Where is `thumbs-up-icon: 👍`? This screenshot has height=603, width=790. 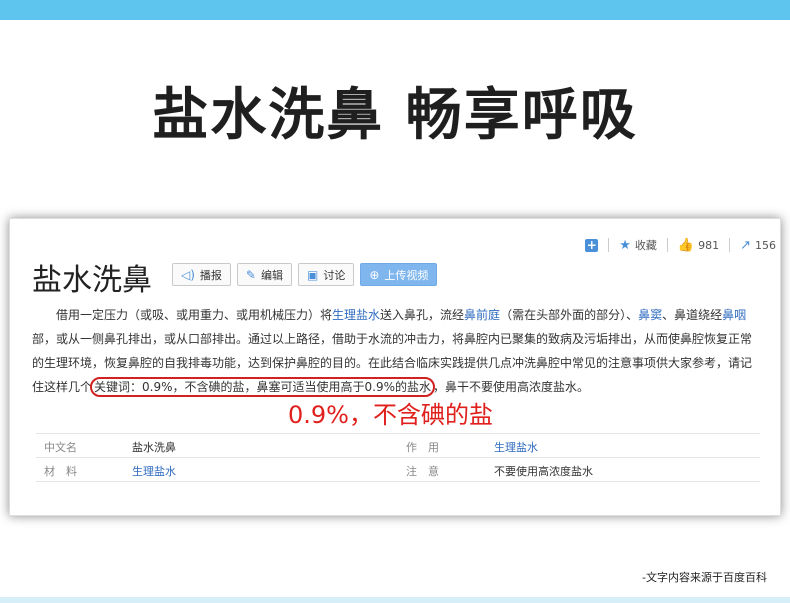
thumbs-up-icon: 👍 is located at coordinates (686, 245).